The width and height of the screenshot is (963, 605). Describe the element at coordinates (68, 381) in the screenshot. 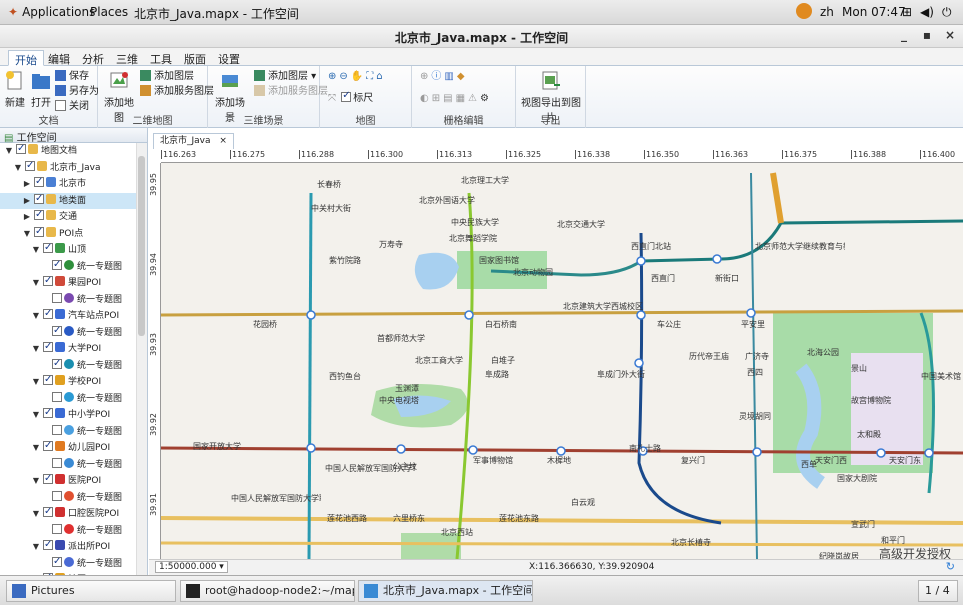

I see `tree-item: ▼ 学校POI` at that location.